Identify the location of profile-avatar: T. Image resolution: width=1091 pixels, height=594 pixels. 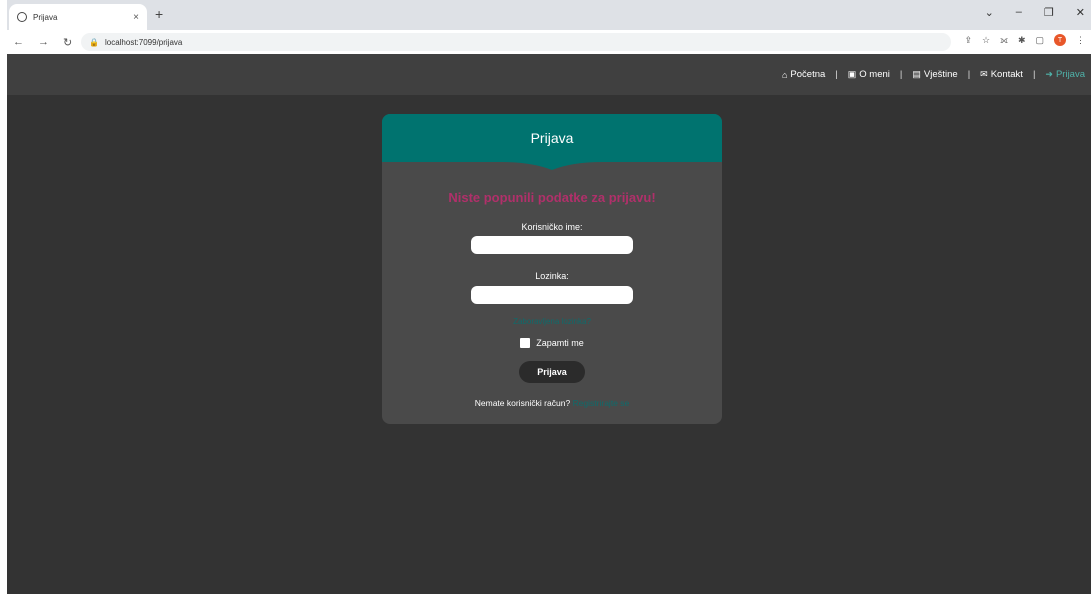
(1060, 40).